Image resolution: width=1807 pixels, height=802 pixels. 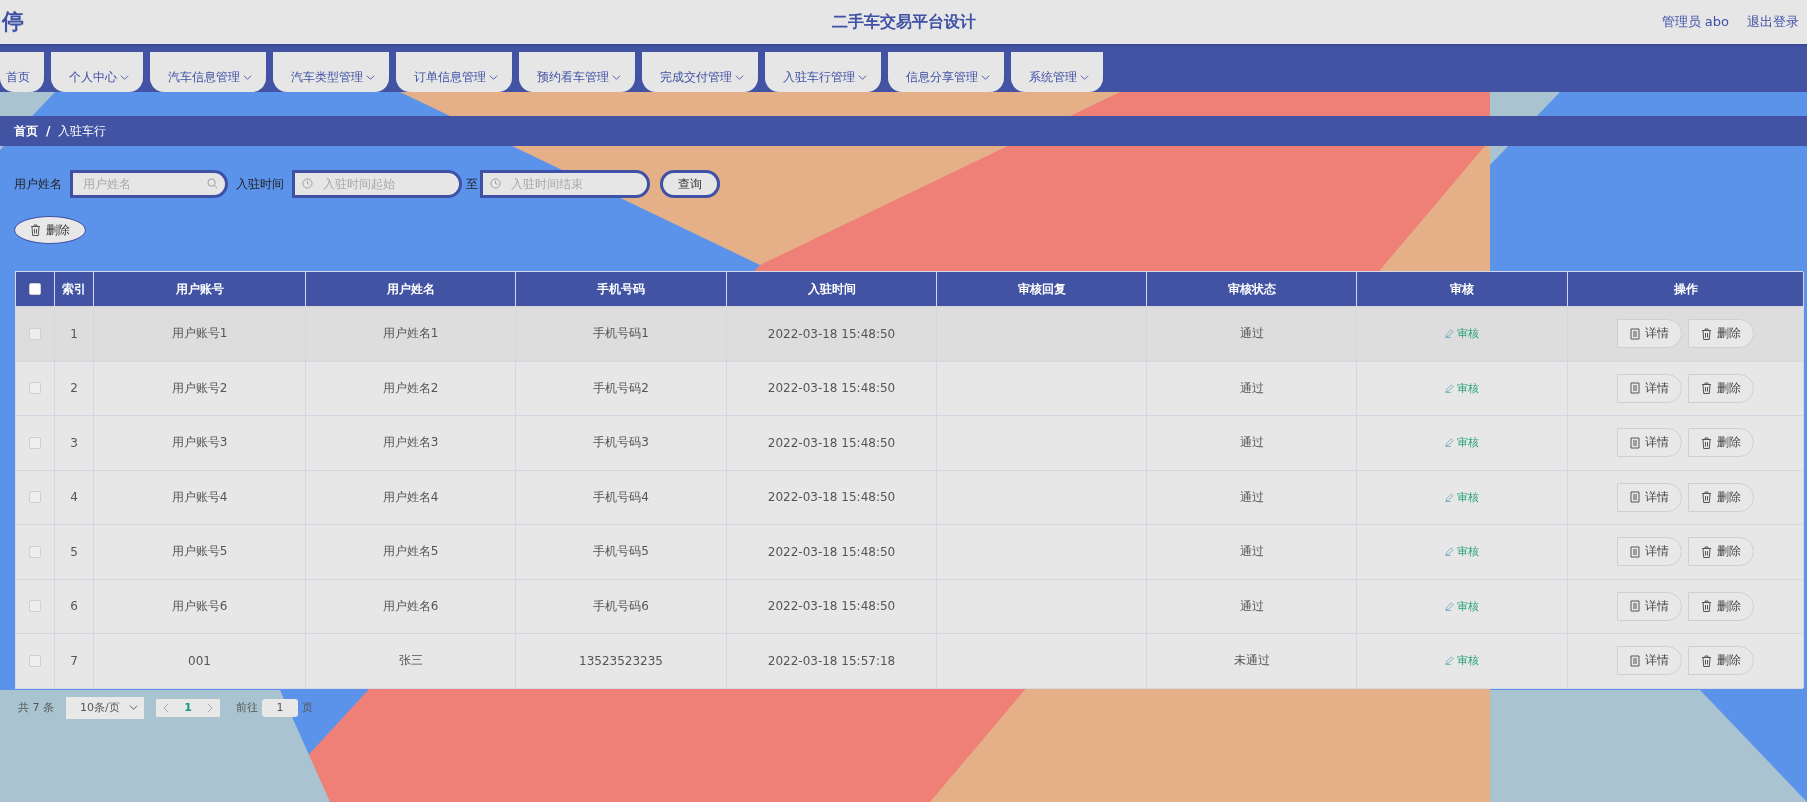 What do you see at coordinates (74, 289) in the screenshot?
I see `column-header: 索引` at bounding box center [74, 289].